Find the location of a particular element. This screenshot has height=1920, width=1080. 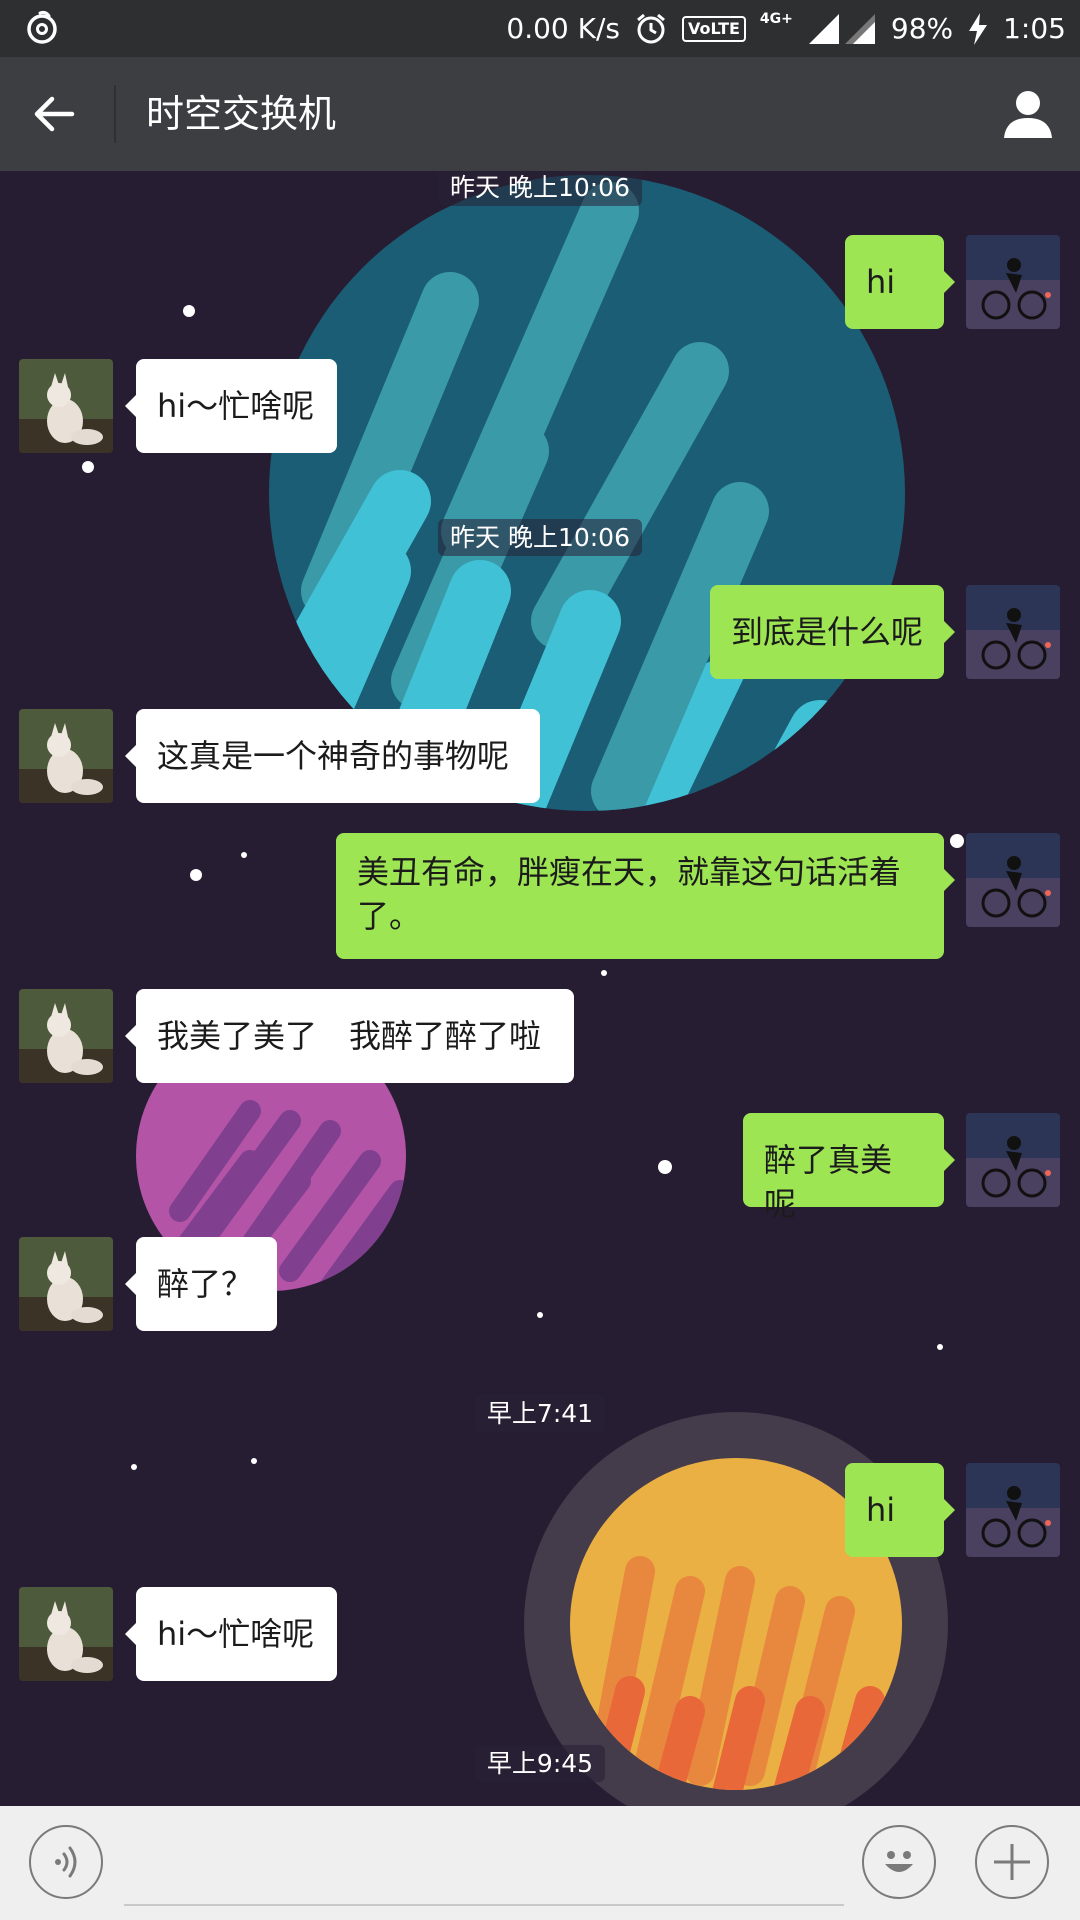

message-incoming: 这真是一个神奇的事物呢 is located at coordinates (332, 756).